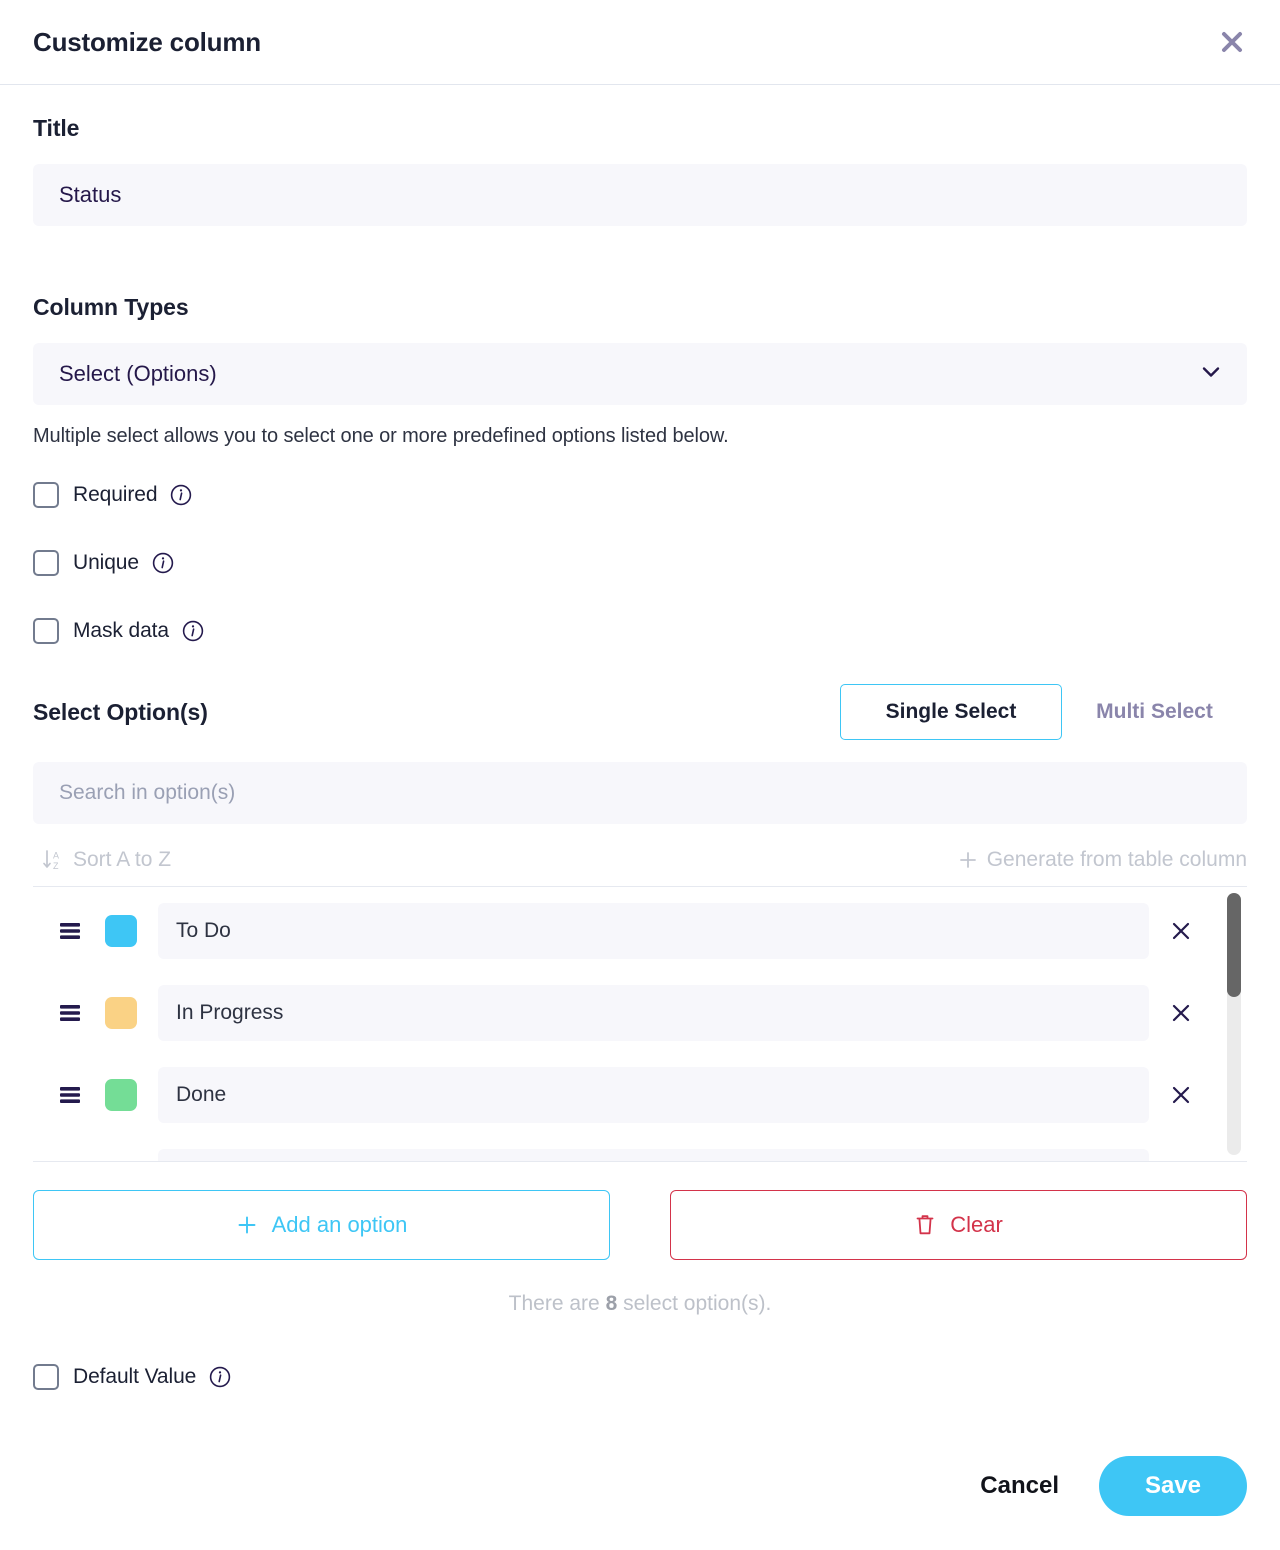  Describe the element at coordinates (135, 1376) in the screenshot. I see `default-value-label: Default Value` at that location.